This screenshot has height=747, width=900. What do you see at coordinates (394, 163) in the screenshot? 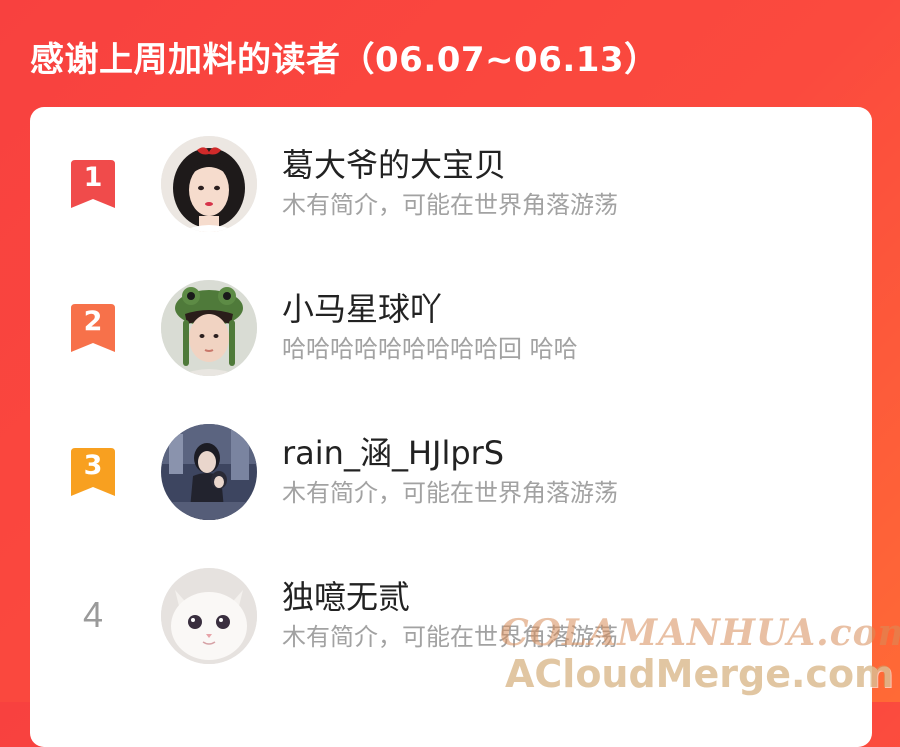
I see `reader-name: 葛大爷的大宝贝` at bounding box center [394, 163].